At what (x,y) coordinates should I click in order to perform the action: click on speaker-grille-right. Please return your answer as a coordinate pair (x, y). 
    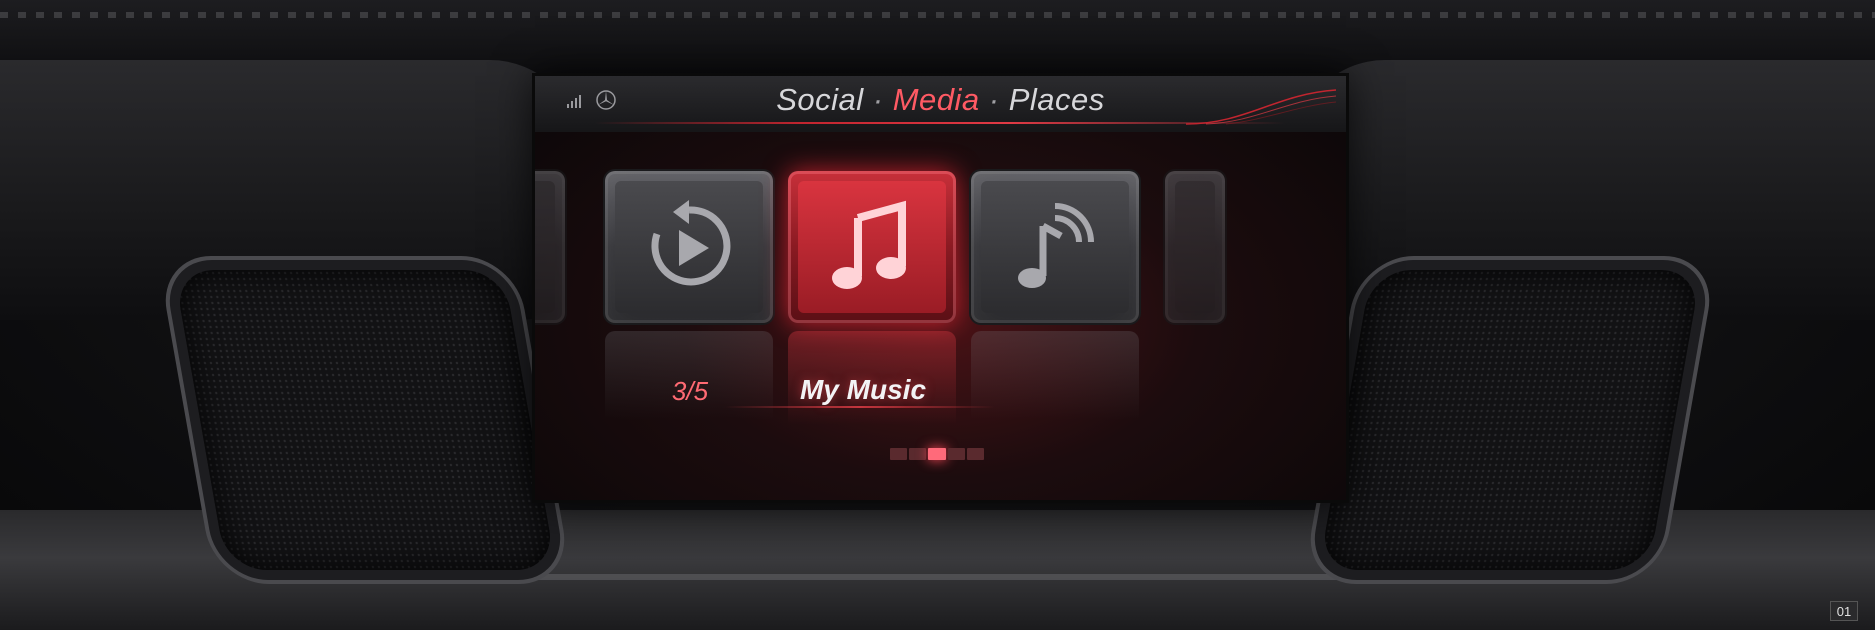
    Looking at the image, I should click on (1510, 420).